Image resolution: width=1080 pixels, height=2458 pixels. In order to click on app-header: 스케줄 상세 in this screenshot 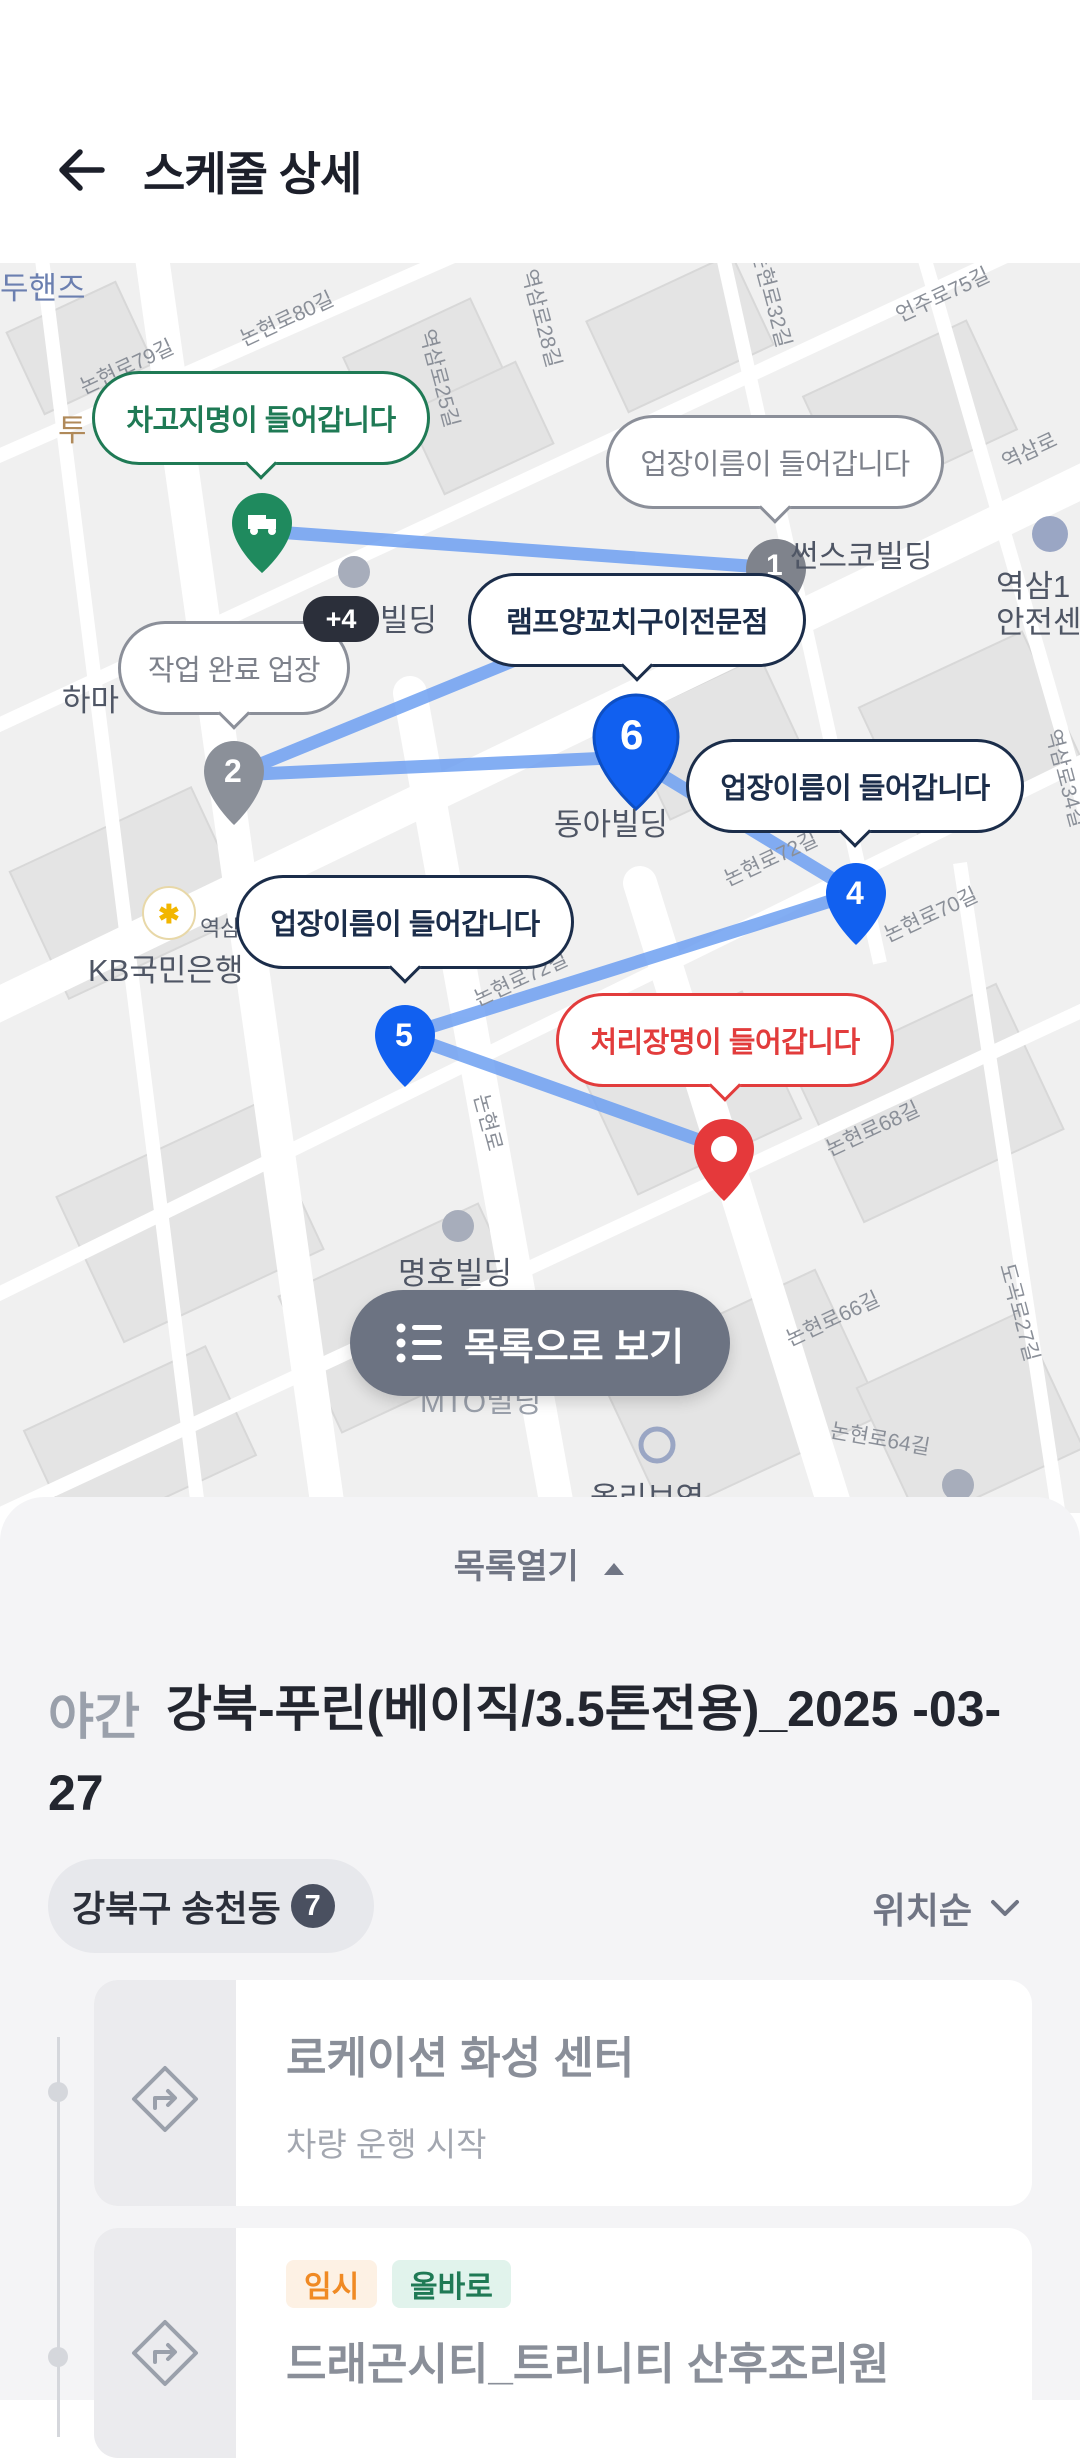, I will do `click(540, 131)`.